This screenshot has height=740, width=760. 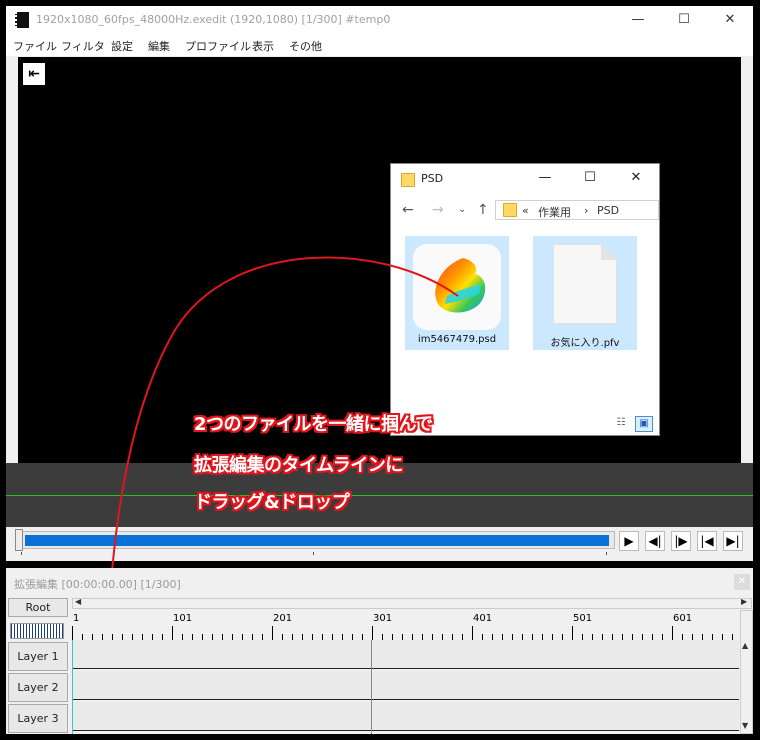 I want to click on timeline-title: 拡張編集 [00:00:00.00] [1/300], so click(x=97, y=584).